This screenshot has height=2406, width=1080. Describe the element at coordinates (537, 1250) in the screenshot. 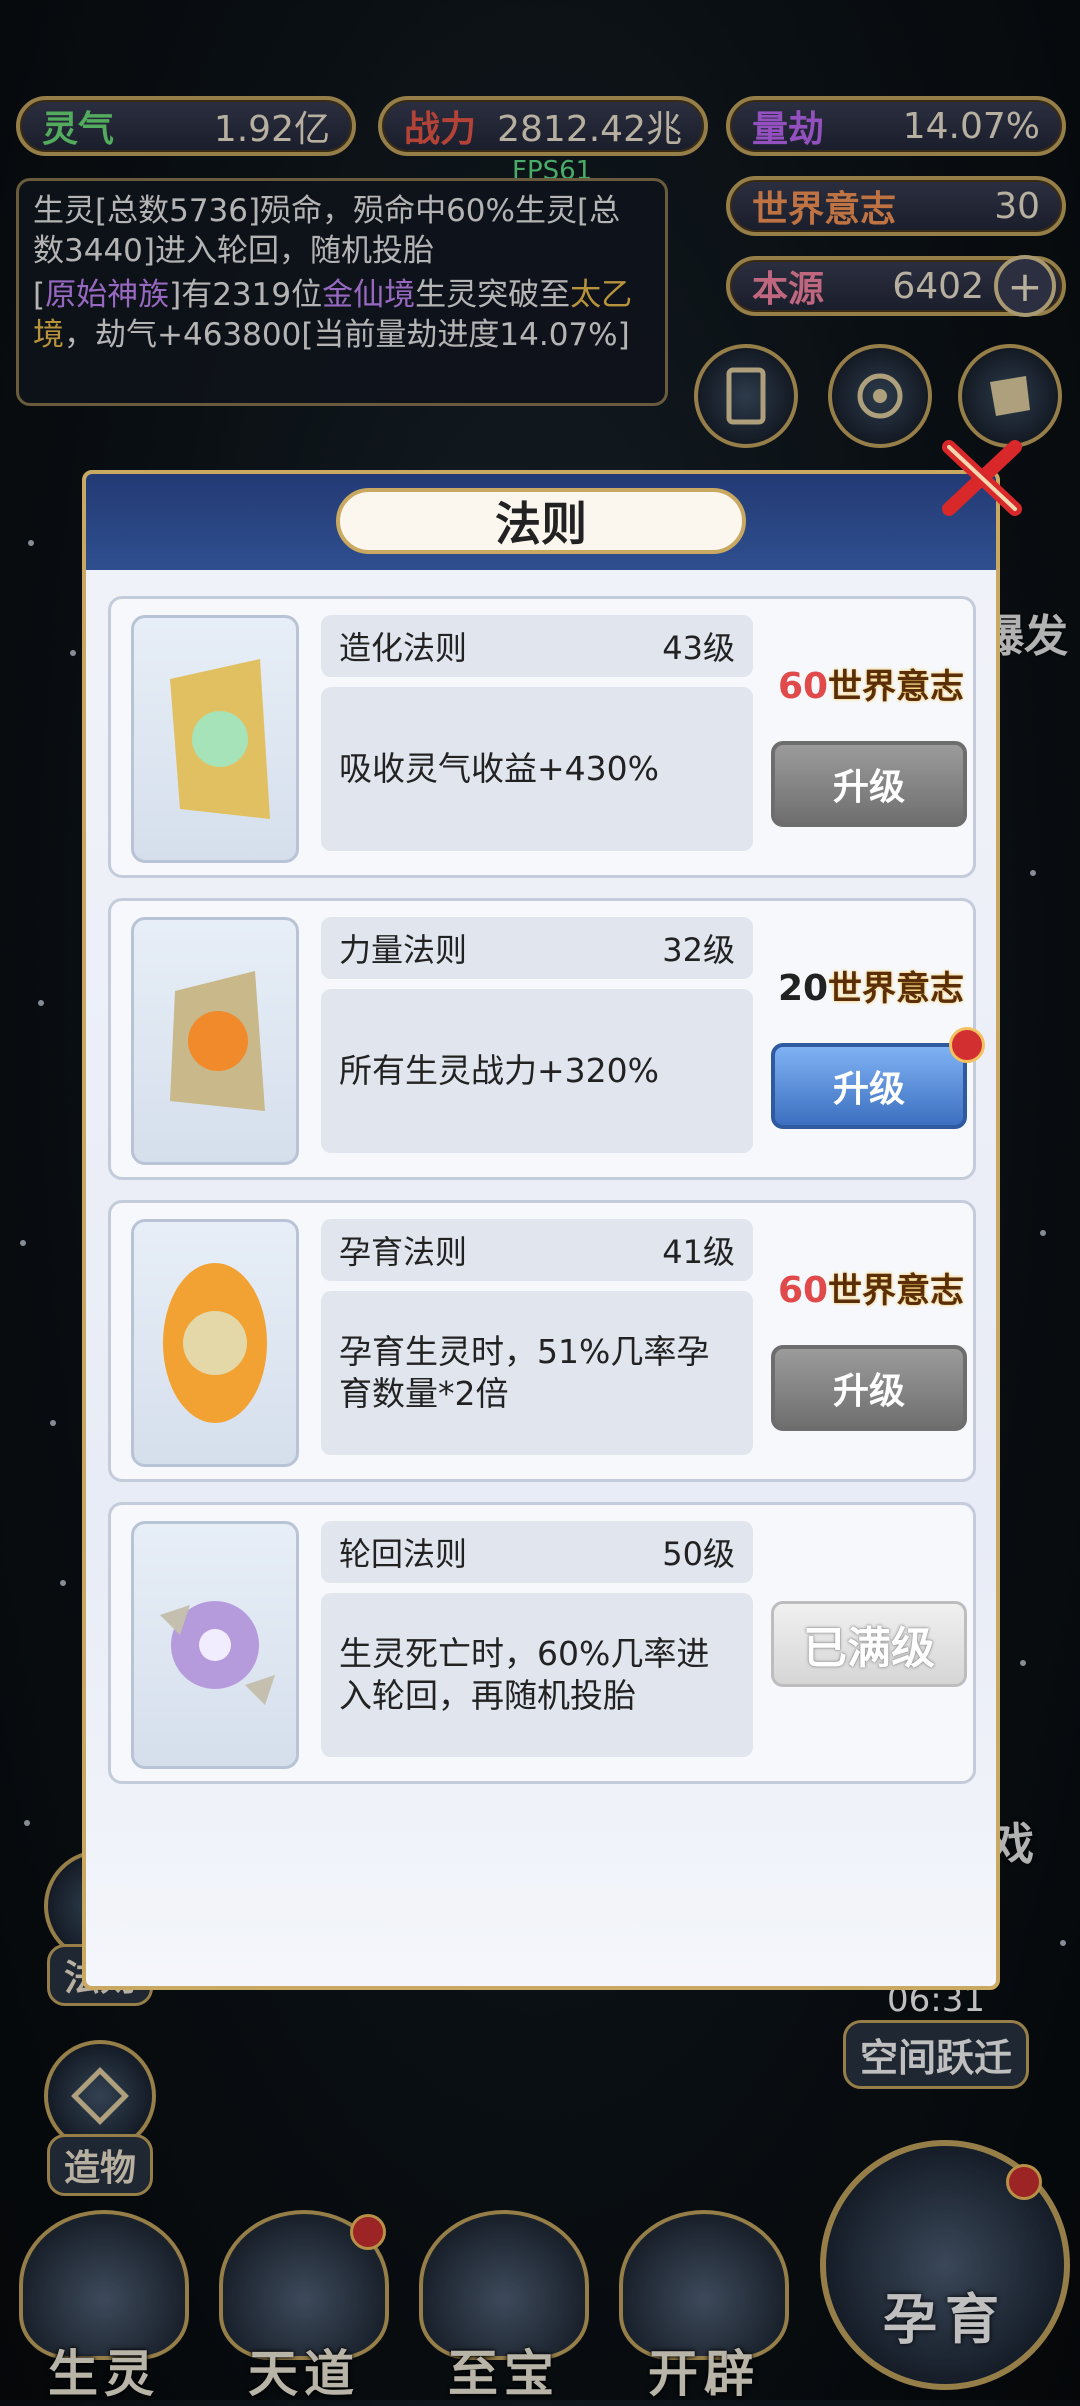

I see `law-name-row: 孕育法则 41级` at that location.